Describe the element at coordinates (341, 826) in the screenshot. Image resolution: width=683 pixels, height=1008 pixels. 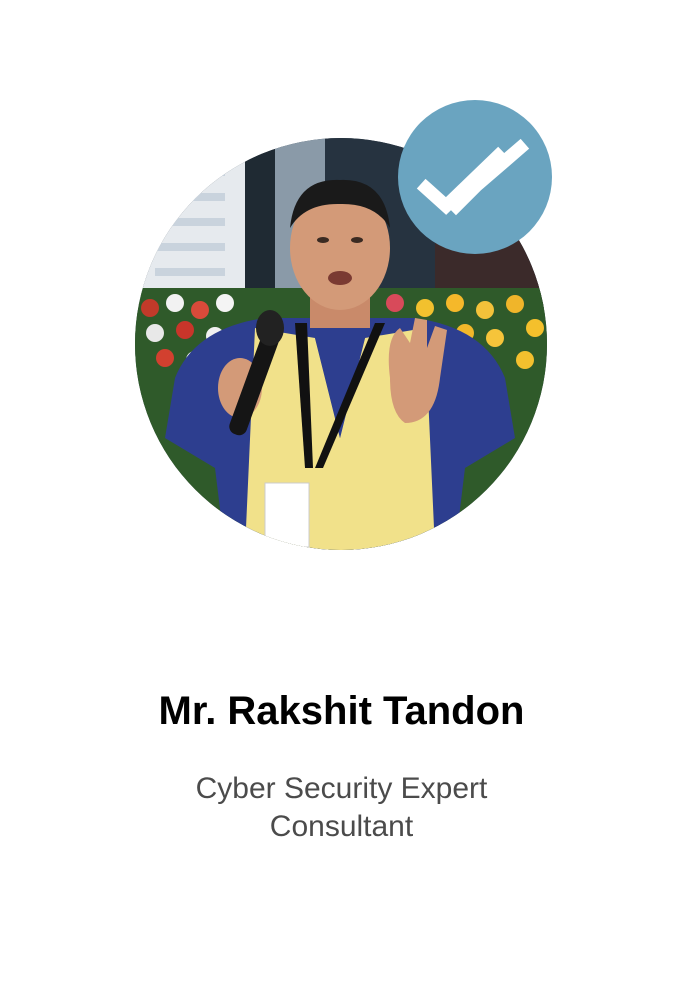
I see `person-title-secondary: Consultant` at that location.